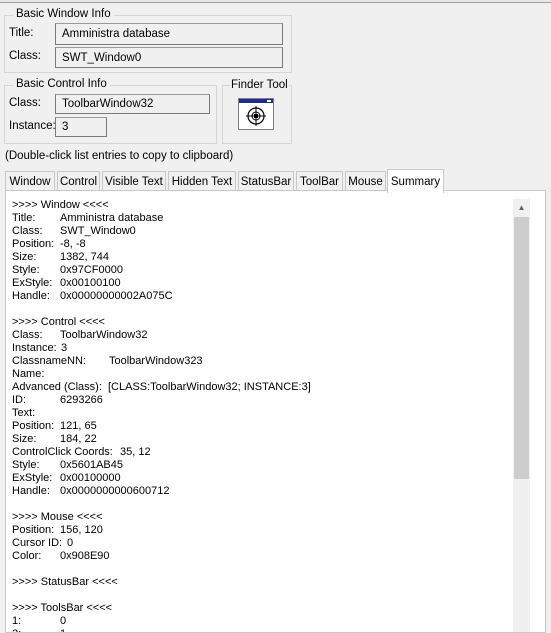  I want to click on tab-toolbar: ToolBar, so click(319, 181).